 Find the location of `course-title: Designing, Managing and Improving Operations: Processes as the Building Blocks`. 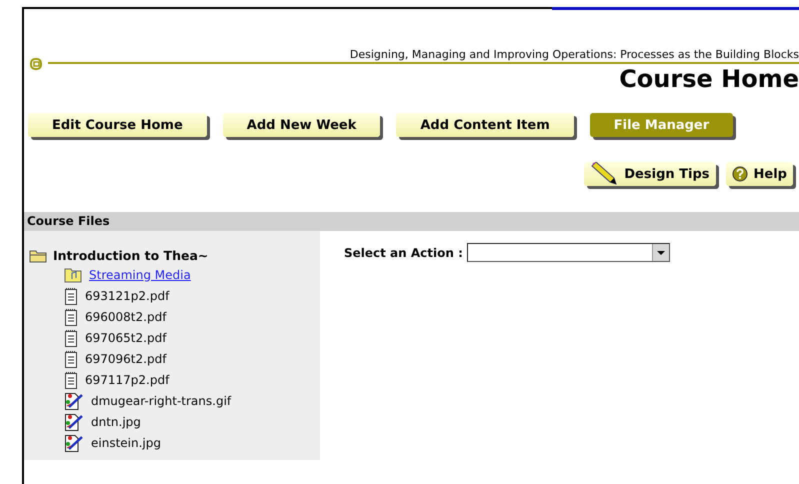

course-title: Designing, Managing and Improving Operations: Processes as the Building Blocks is located at coordinates (574, 54).